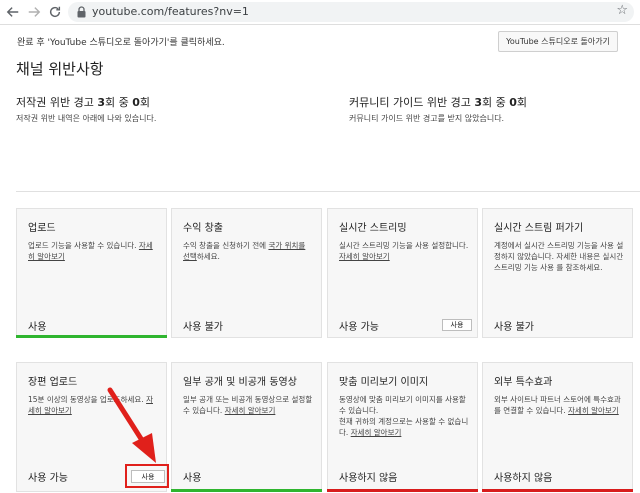 The height and width of the screenshot is (493, 640). What do you see at coordinates (13, 12) in the screenshot?
I see `back-arrow-icon` at bounding box center [13, 12].